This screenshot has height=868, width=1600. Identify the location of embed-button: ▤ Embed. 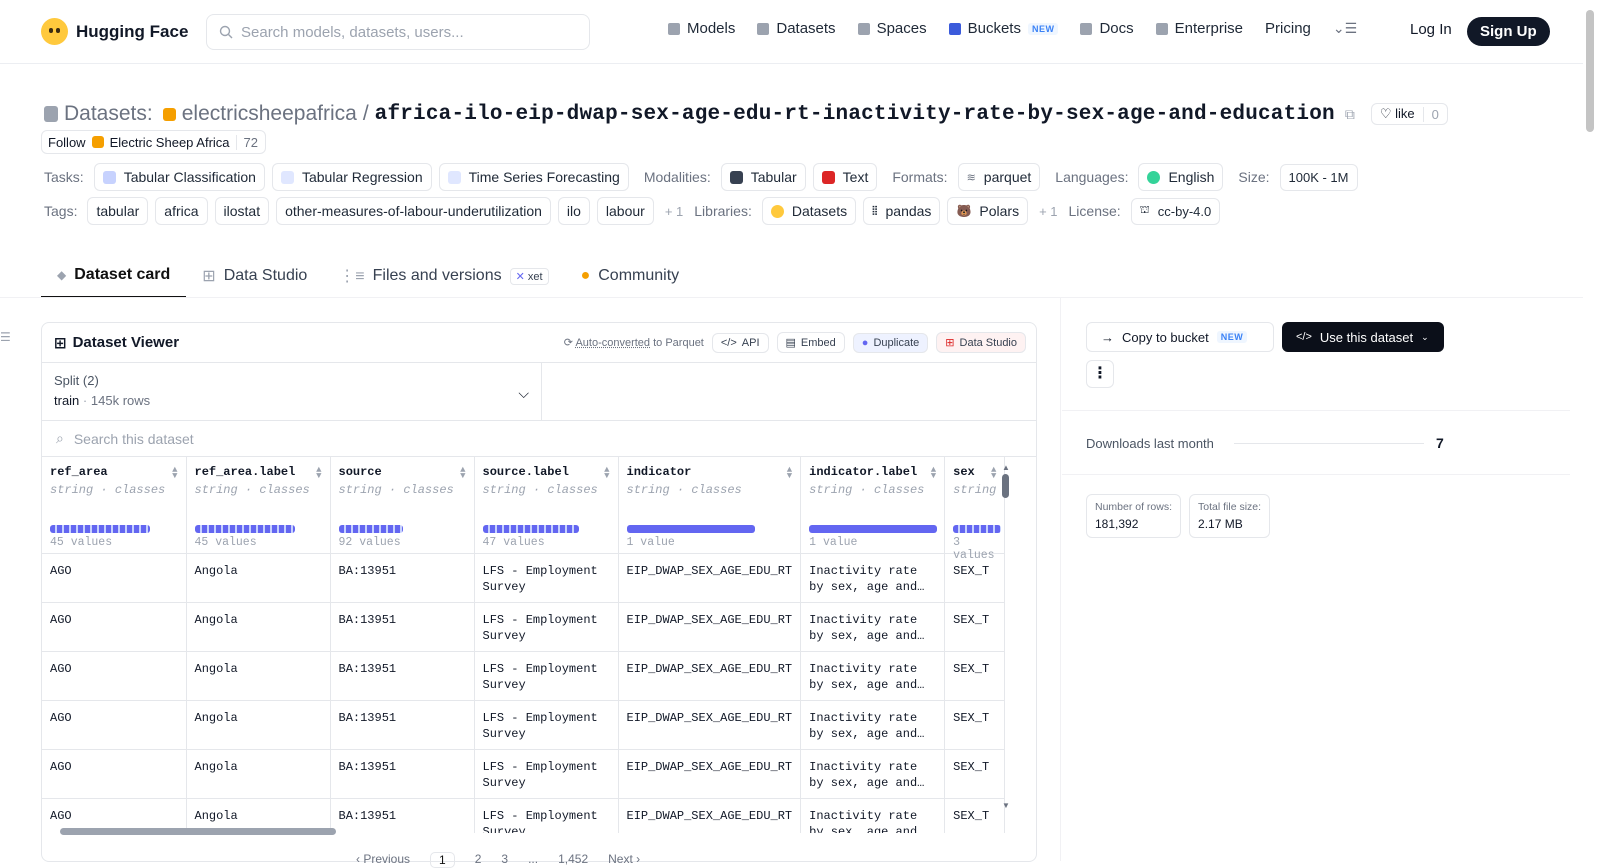
(810, 342).